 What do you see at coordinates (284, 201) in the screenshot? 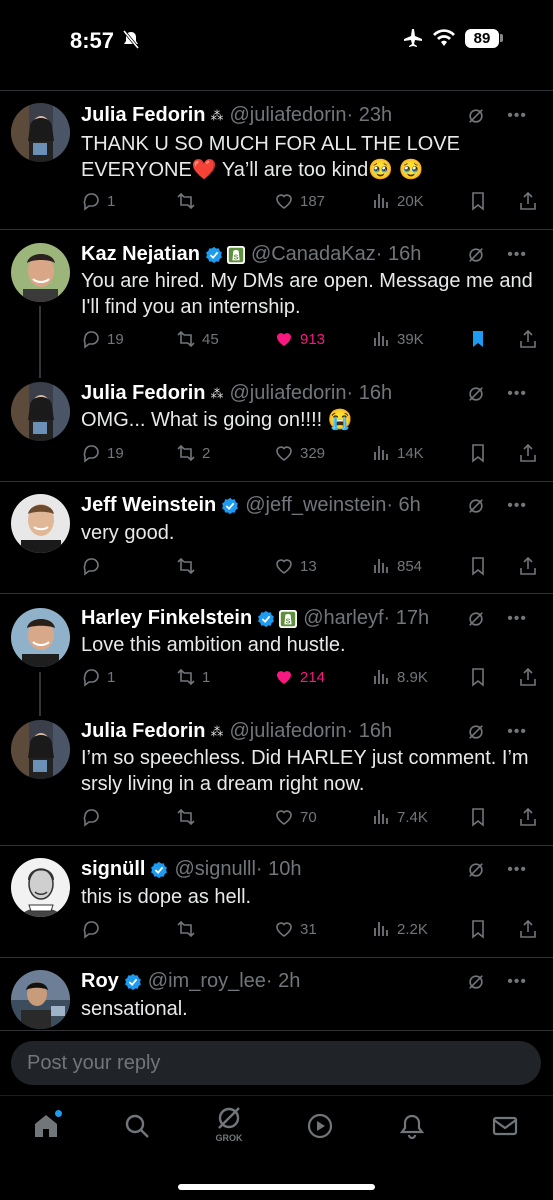
I see `heart-icon` at bounding box center [284, 201].